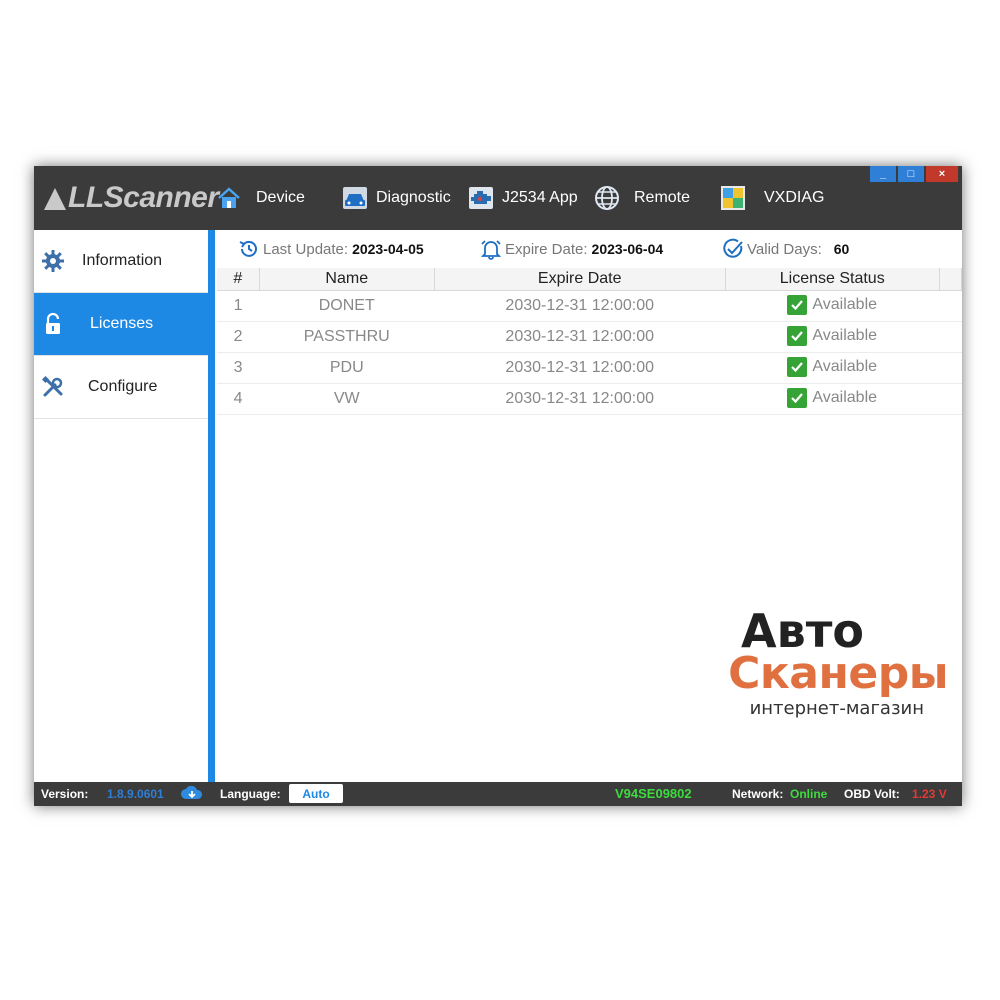 This screenshot has height=1000, width=1000. What do you see at coordinates (942, 174) in the screenshot?
I see `close-button: ×` at bounding box center [942, 174].